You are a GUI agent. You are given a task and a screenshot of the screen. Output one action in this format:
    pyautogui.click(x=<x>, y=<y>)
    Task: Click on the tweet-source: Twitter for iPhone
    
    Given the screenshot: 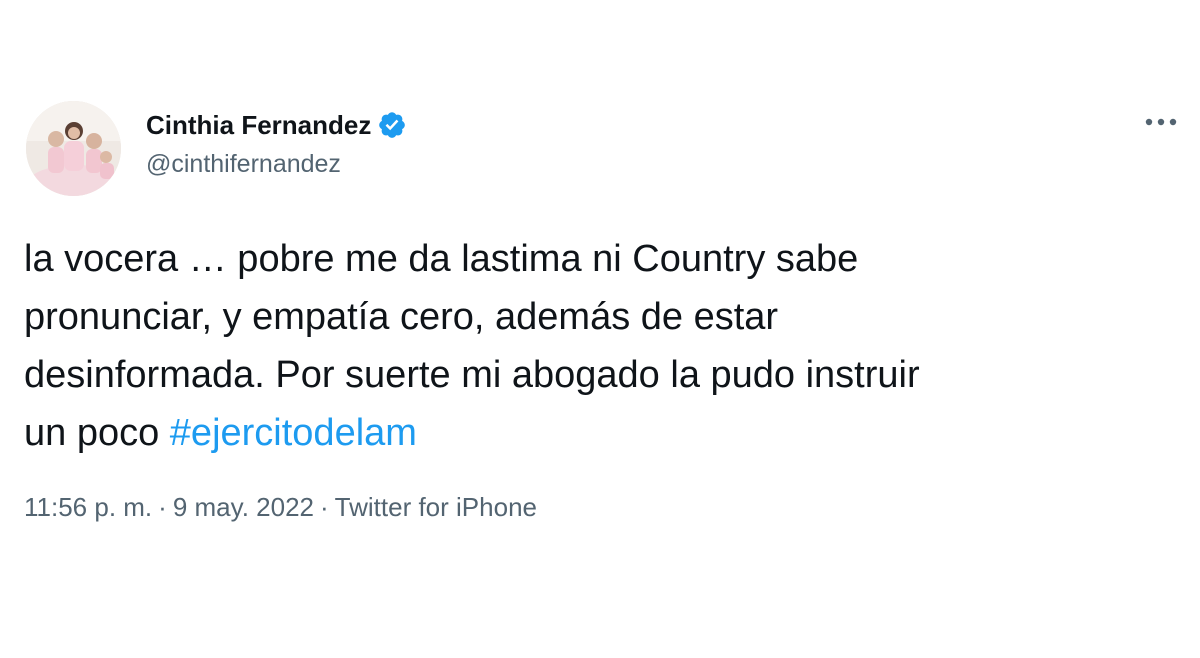 What is the action you would take?
    pyautogui.click(x=436, y=507)
    